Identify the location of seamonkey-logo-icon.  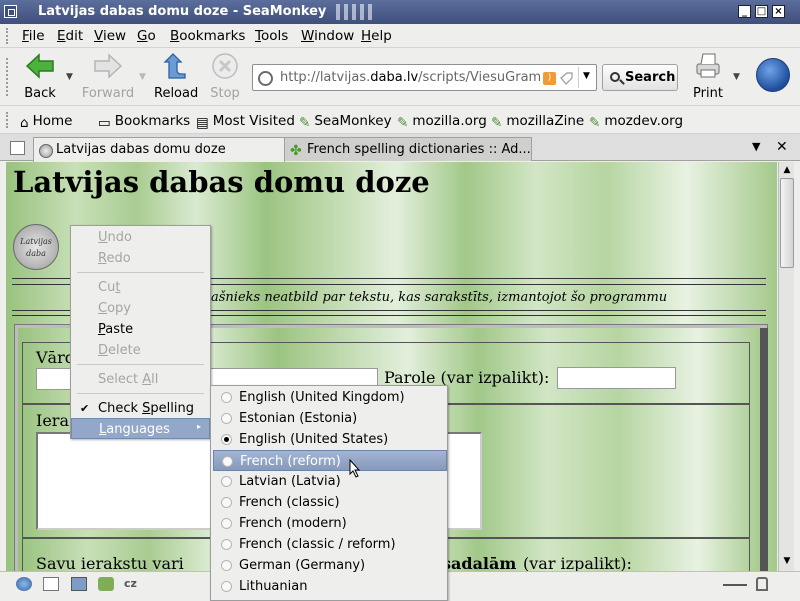
(773, 75).